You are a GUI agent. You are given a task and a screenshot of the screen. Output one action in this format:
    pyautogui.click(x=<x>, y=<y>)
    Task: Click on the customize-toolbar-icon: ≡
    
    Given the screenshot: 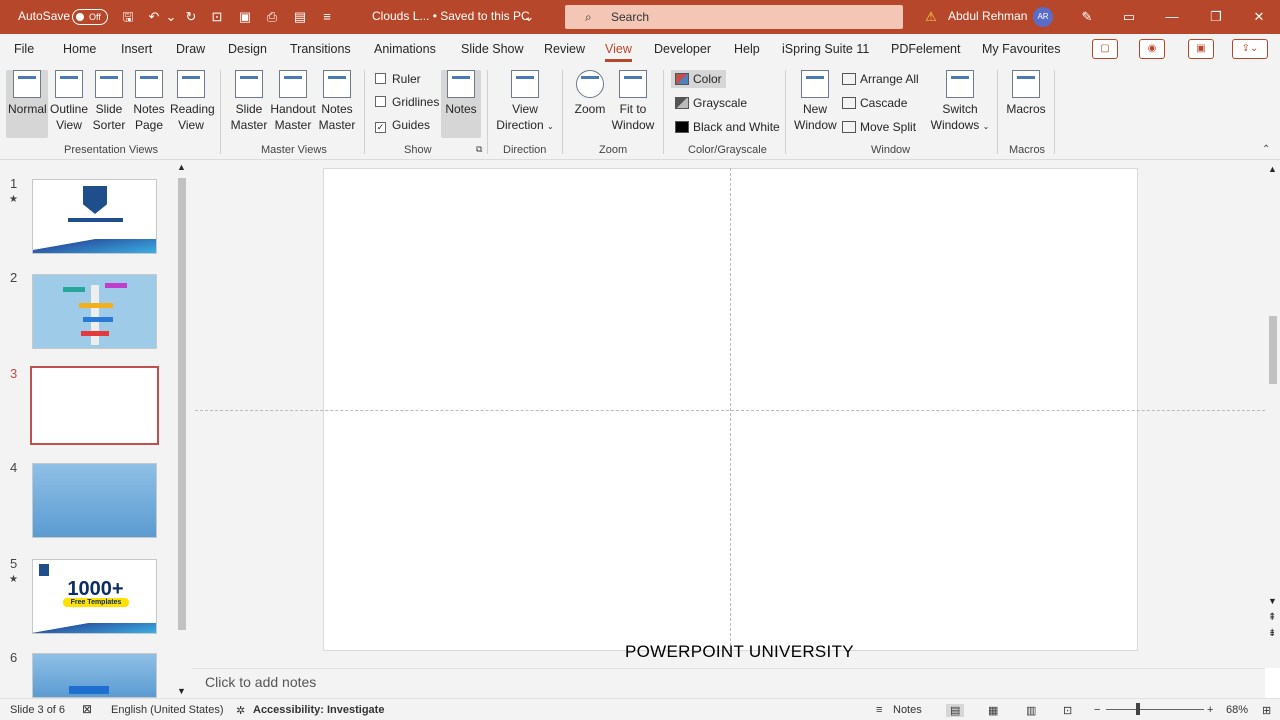 What is the action you would take?
    pyautogui.click(x=327, y=17)
    